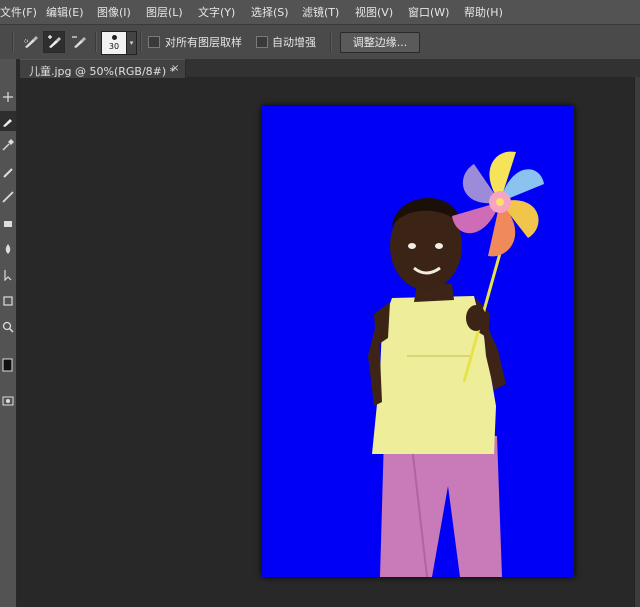 The height and width of the screenshot is (607, 640). What do you see at coordinates (8, 301) in the screenshot?
I see `rectangle-tool-icon` at bounding box center [8, 301].